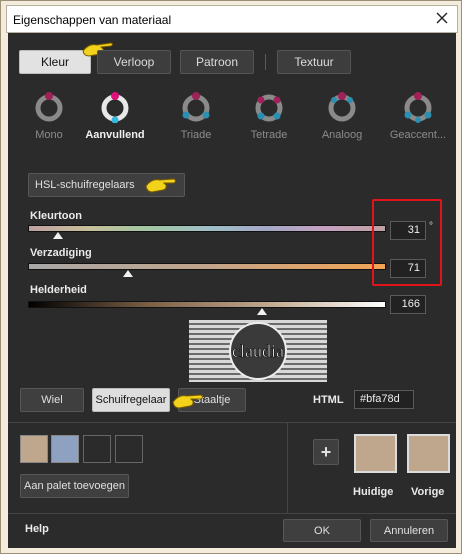 The width and height of the screenshot is (462, 554). Describe the element at coordinates (58, 235) in the screenshot. I see `hue-slider-thumb` at that location.